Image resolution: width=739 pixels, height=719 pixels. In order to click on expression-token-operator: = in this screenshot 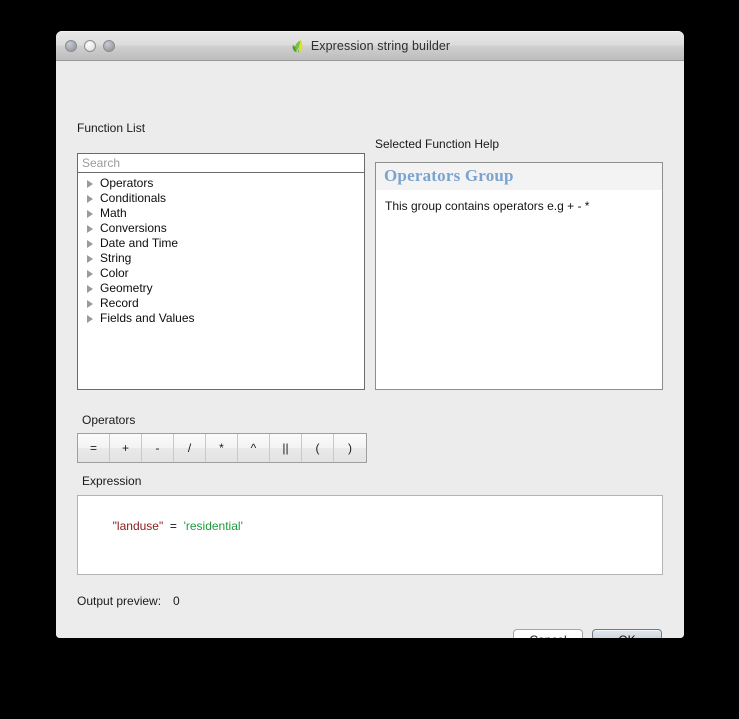, I will do `click(173, 525)`.